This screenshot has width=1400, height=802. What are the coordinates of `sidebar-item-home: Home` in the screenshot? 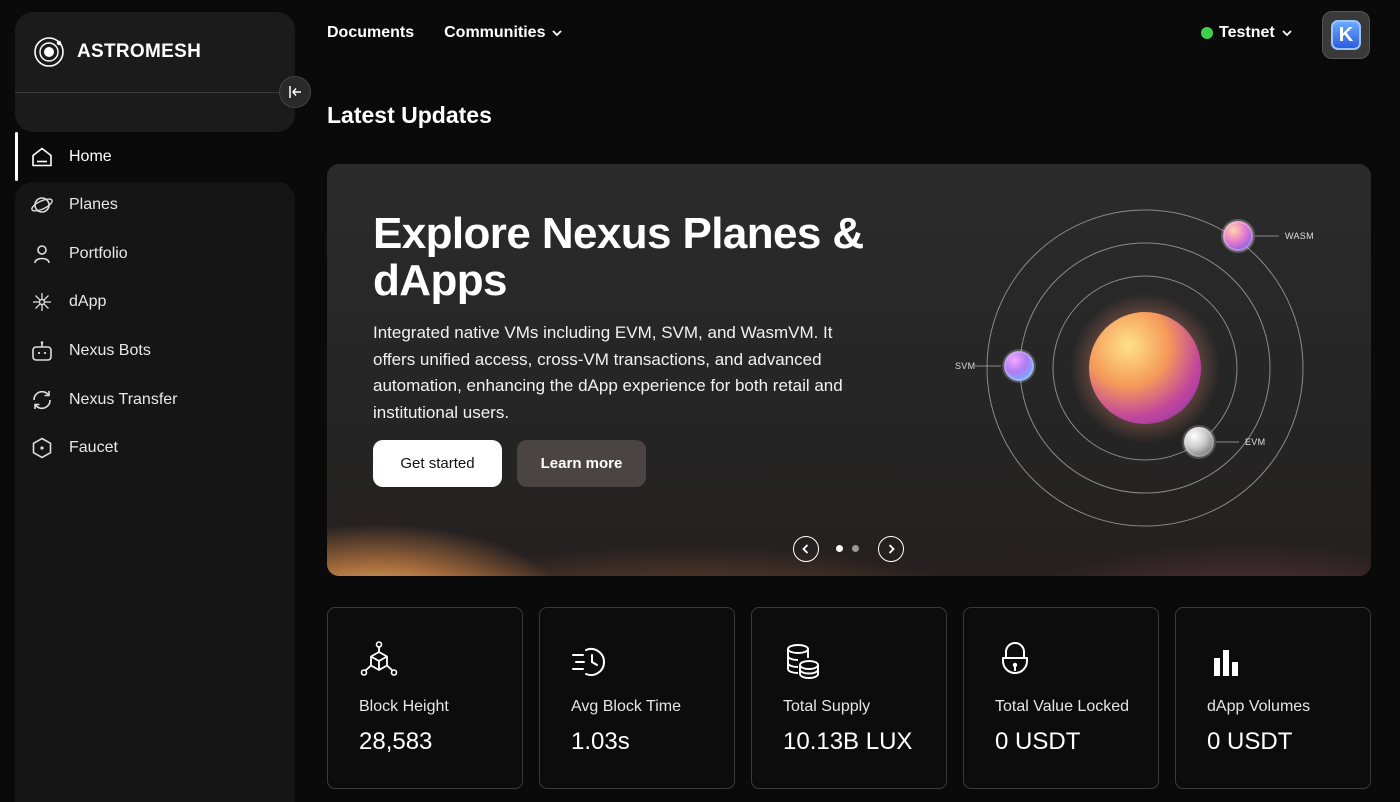 It's located at (155, 157).